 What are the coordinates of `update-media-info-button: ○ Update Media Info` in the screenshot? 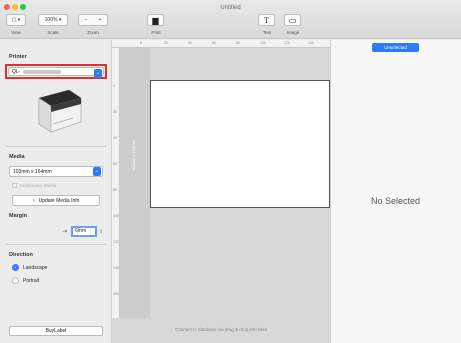 It's located at (56, 200).